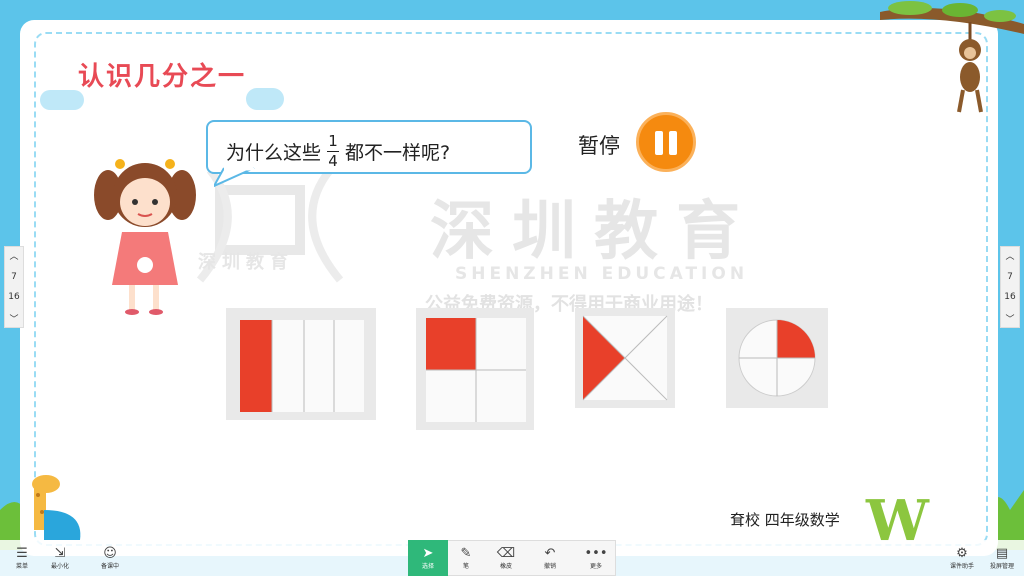 Image resolution: width=1024 pixels, height=576 pixels. I want to click on watermark-english: SHENZHEN EDUCATION, so click(602, 274).